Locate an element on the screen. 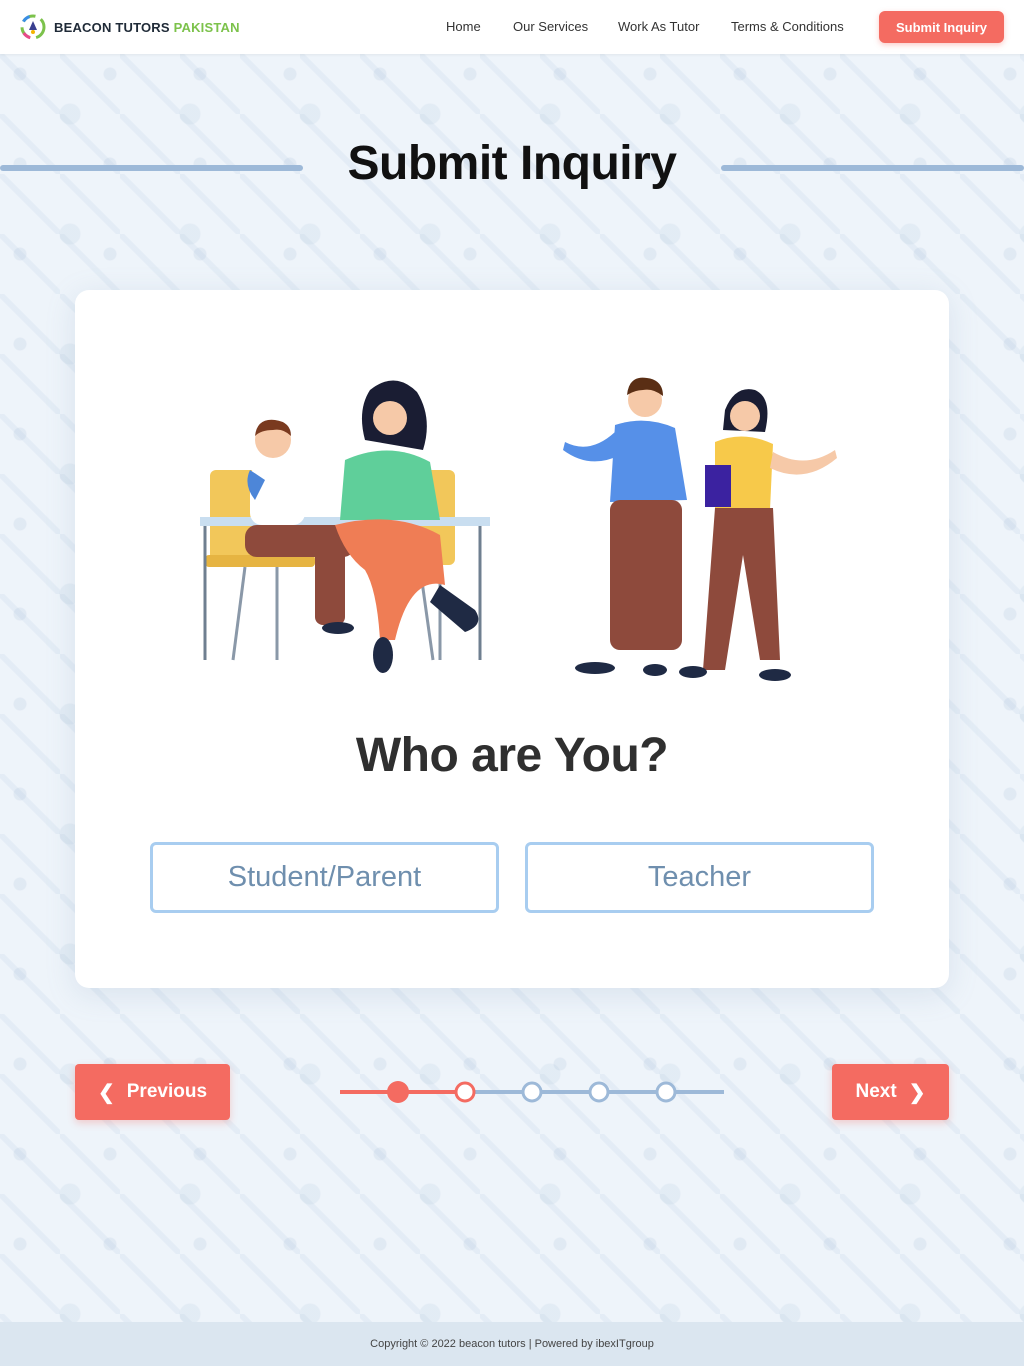  tutor-woman-figure is located at coordinates (407, 526).